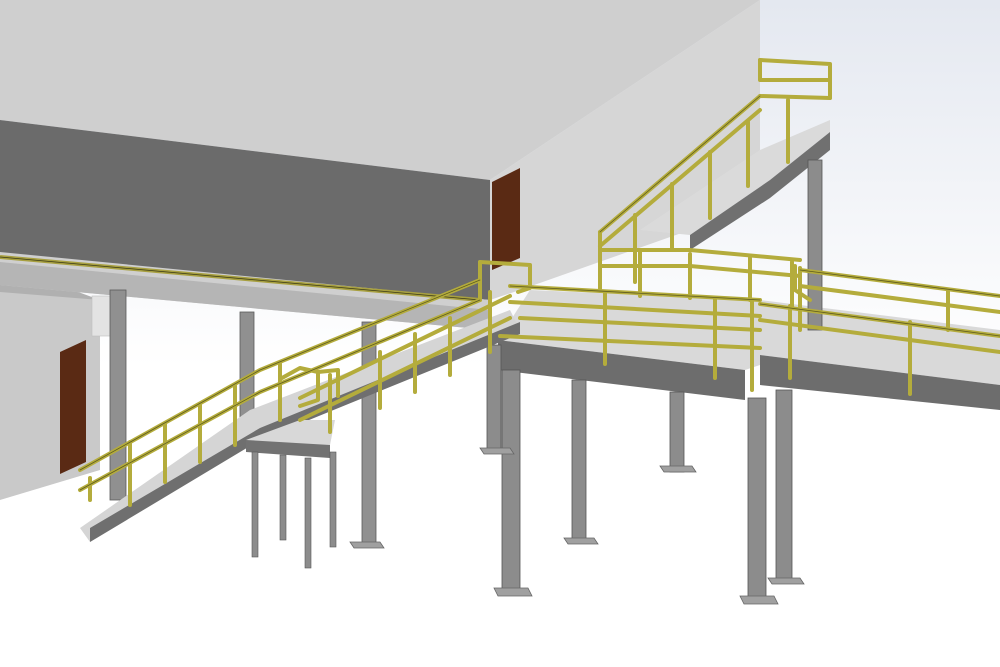 This screenshot has width=1000, height=667. Describe the element at coordinates (102, 316) in the screenshot. I see `brick-strip` at that location.